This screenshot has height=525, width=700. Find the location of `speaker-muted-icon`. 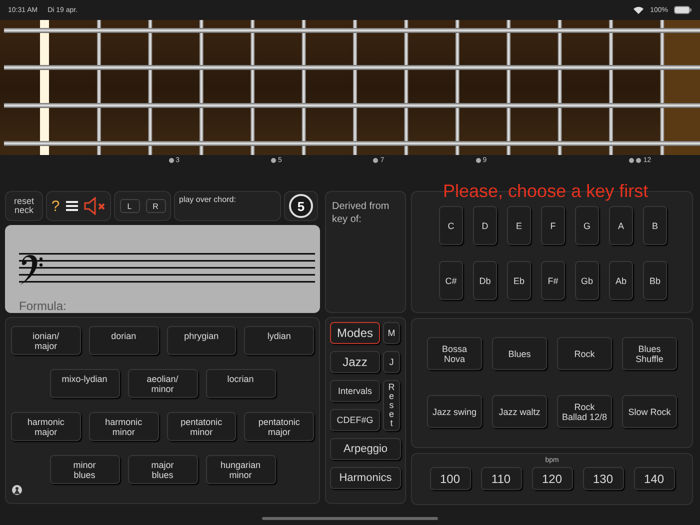

speaker-muted-icon is located at coordinates (95, 206).